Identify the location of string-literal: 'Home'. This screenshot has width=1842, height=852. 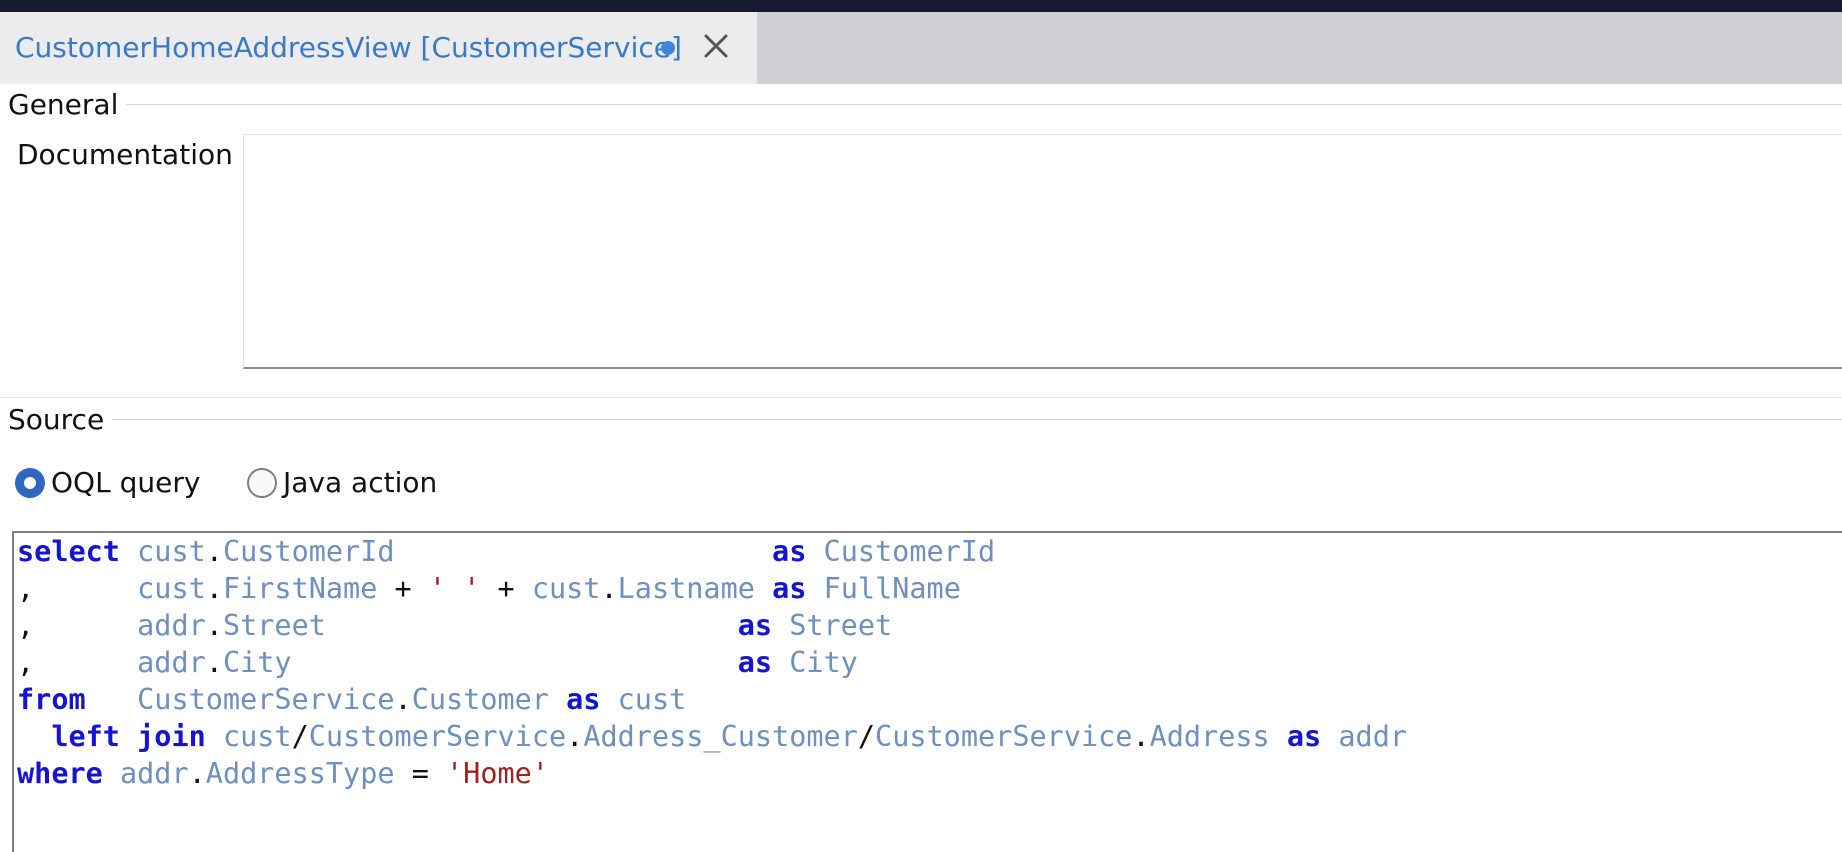
(497, 773).